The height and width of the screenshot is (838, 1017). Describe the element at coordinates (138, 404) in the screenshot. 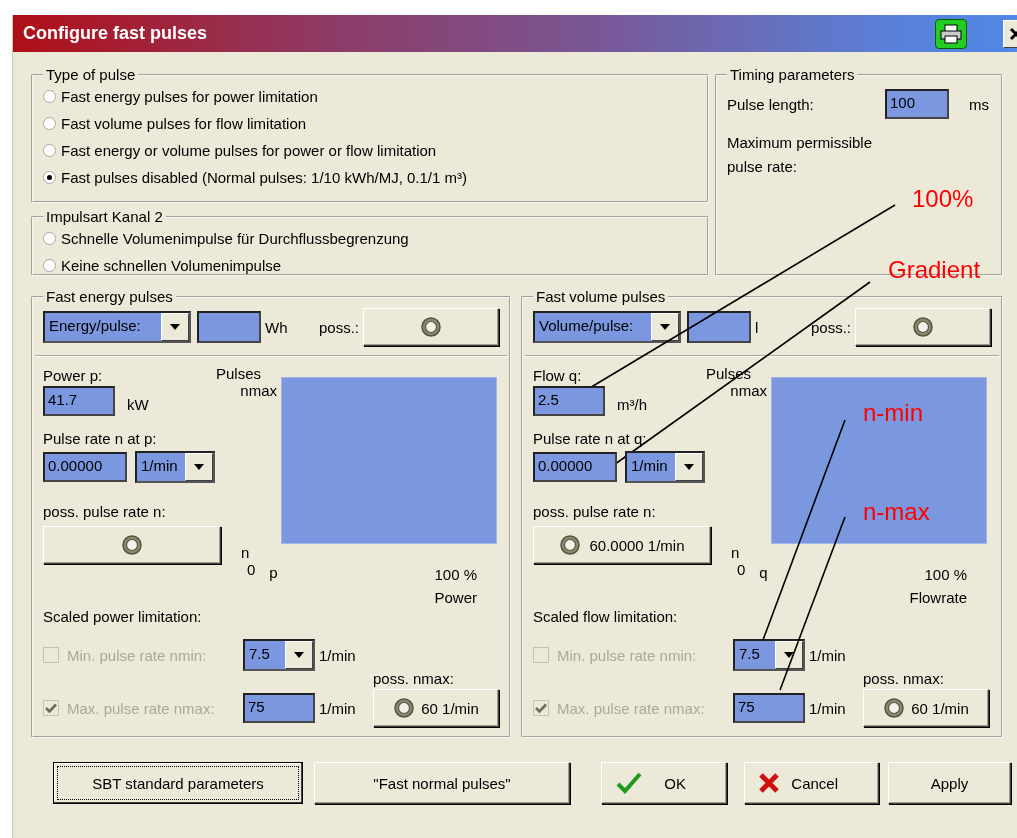

I see `unit-label: kW` at that location.